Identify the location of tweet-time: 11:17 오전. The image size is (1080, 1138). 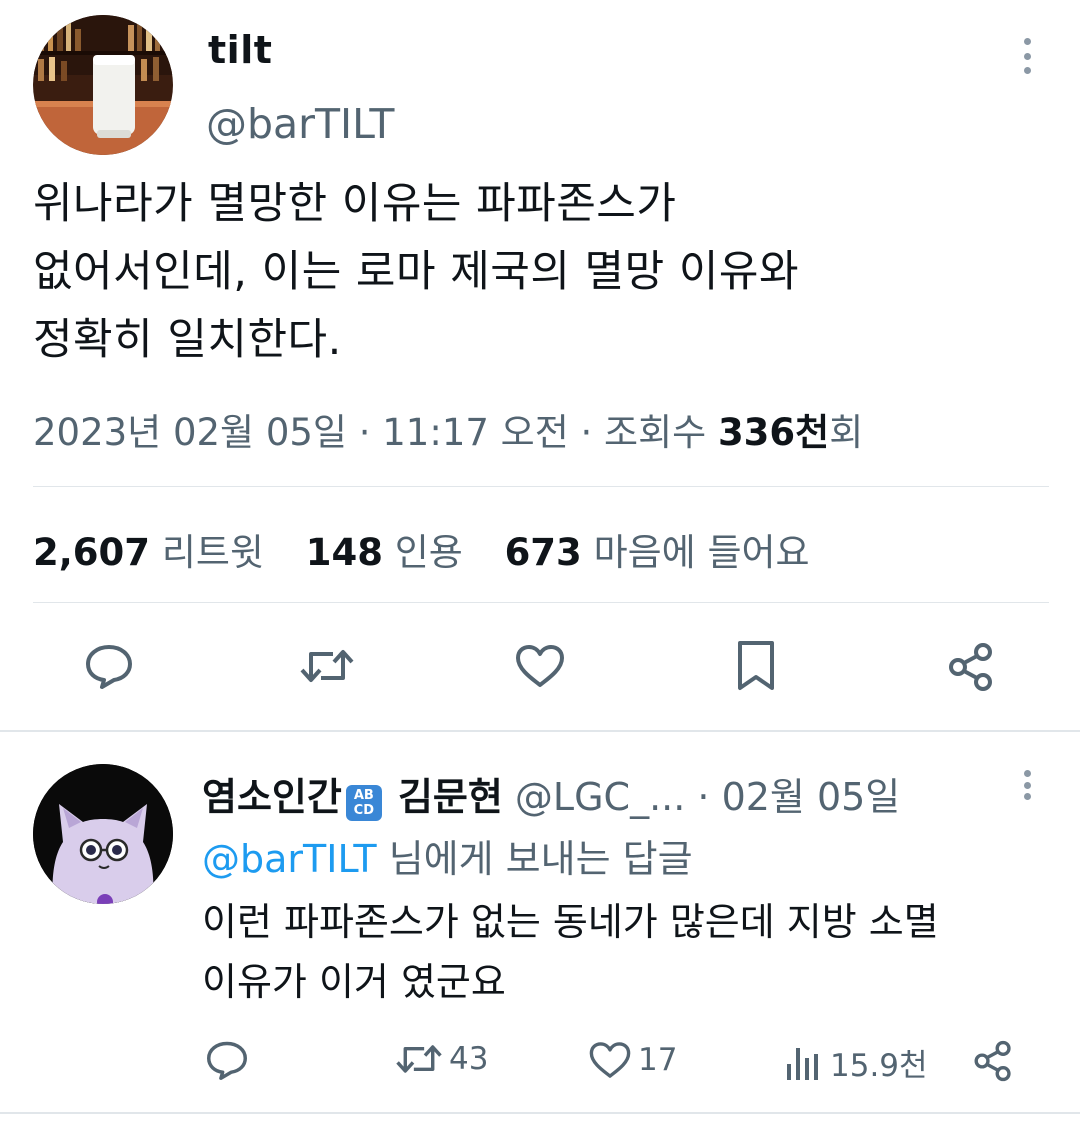
(475, 432).